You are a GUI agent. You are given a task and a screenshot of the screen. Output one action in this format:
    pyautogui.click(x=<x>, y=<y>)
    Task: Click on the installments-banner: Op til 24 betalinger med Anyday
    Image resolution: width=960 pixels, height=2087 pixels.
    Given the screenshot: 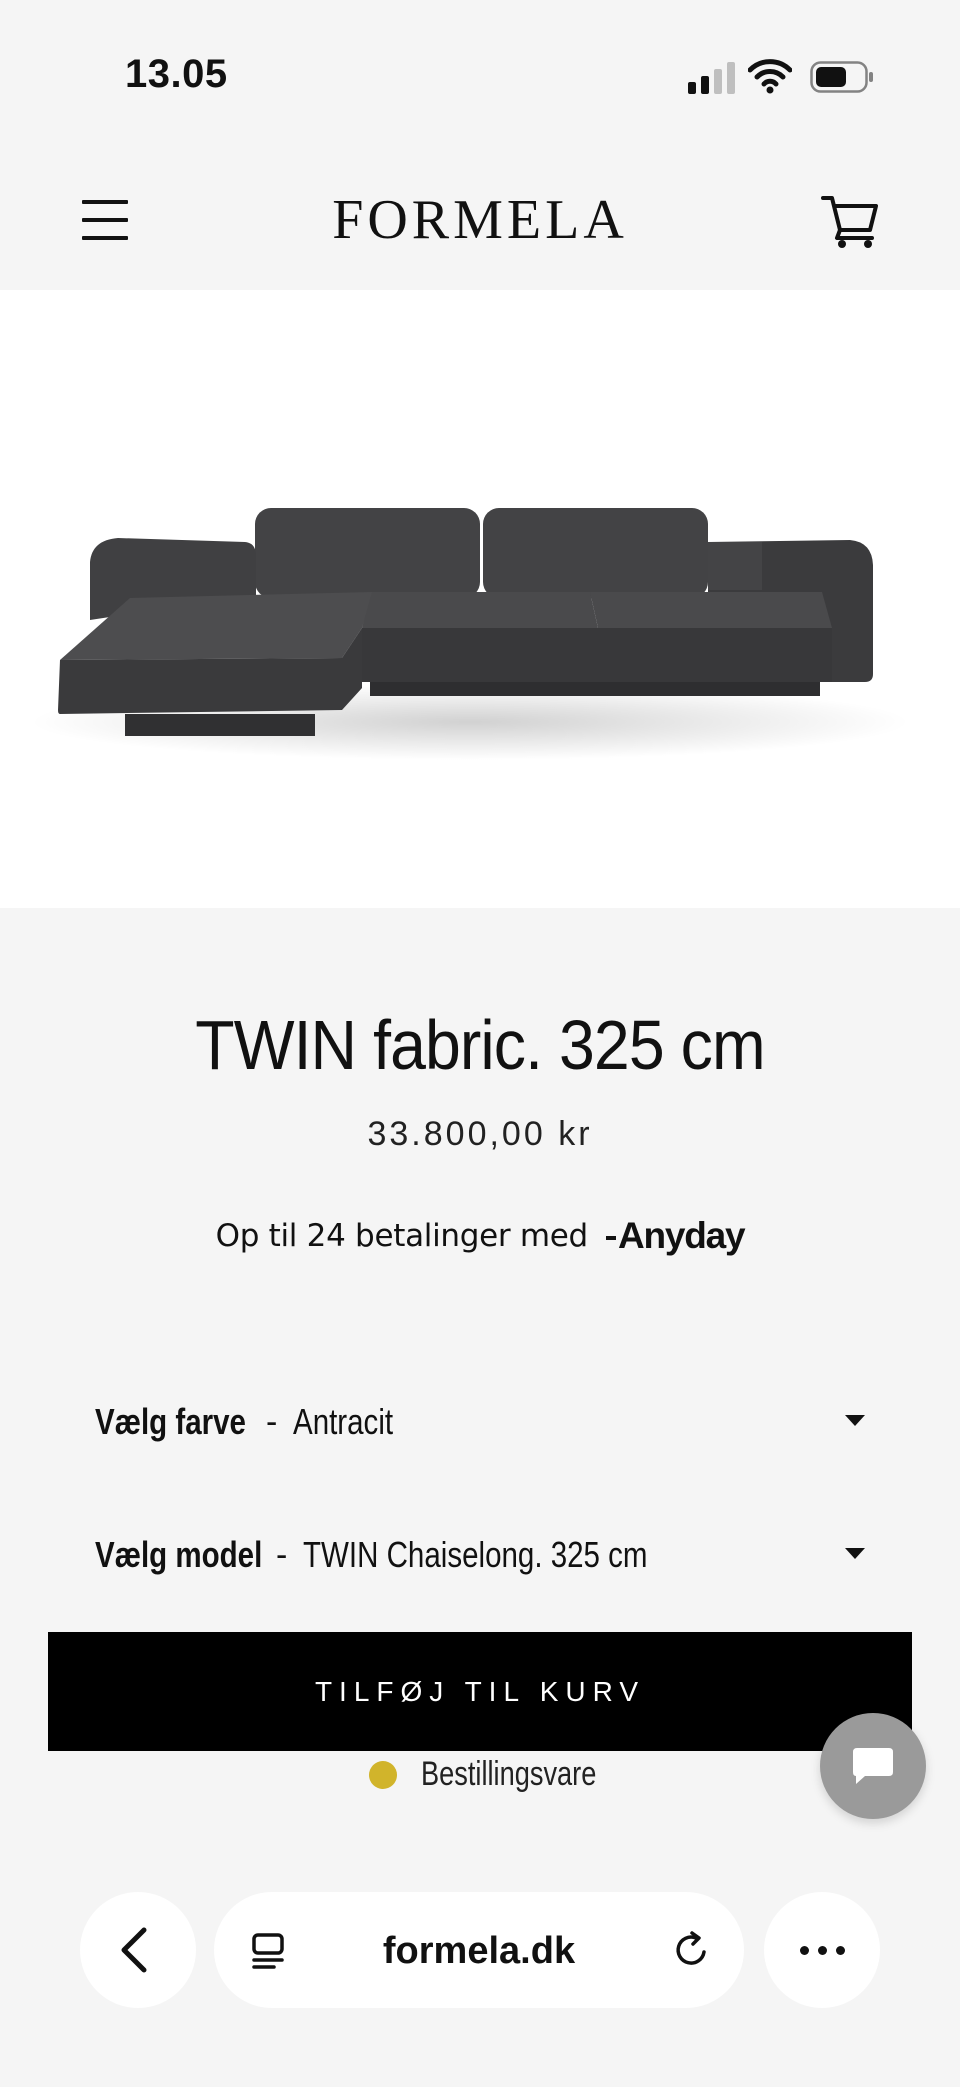 What is the action you would take?
    pyautogui.click(x=480, y=1236)
    